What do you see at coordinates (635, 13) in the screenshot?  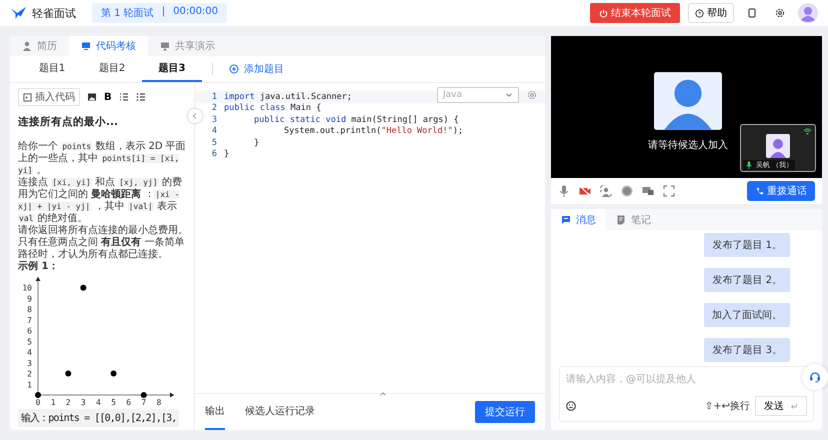 I see `end-interview-button: 结束本轮面试` at bounding box center [635, 13].